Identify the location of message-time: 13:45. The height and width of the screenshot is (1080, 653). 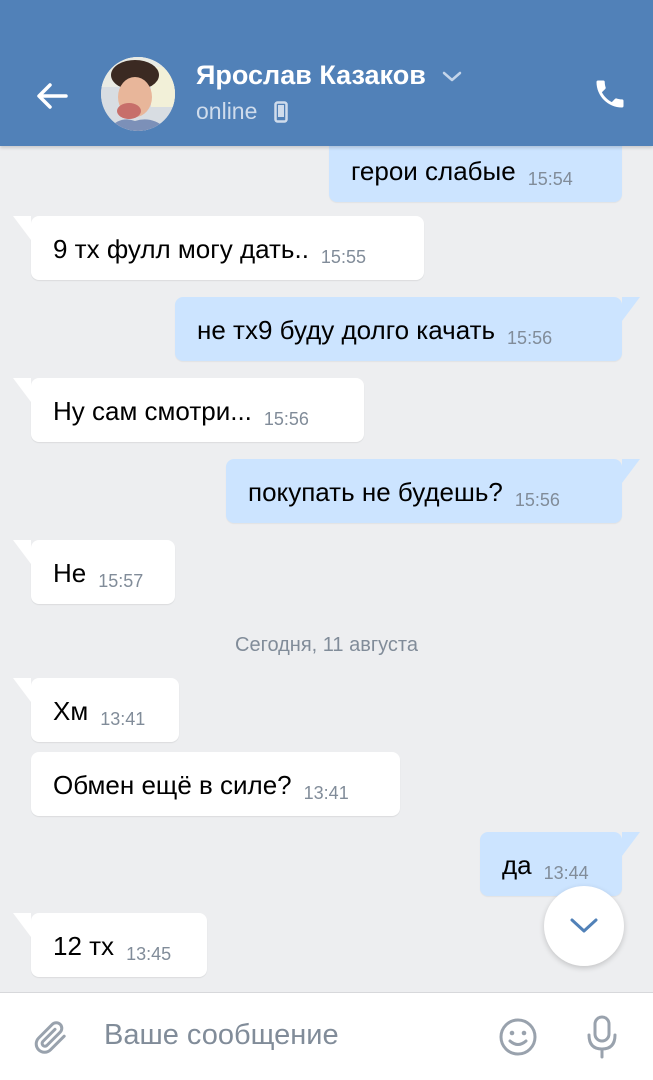
(149, 954).